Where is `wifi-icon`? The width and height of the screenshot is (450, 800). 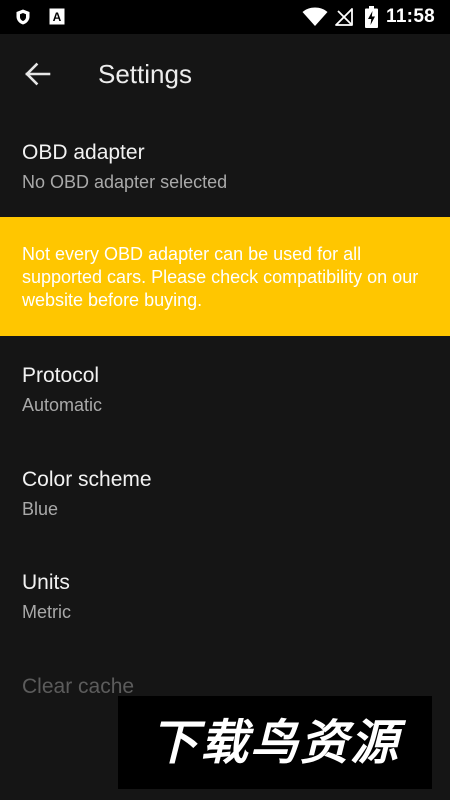
wifi-icon is located at coordinates (315, 16).